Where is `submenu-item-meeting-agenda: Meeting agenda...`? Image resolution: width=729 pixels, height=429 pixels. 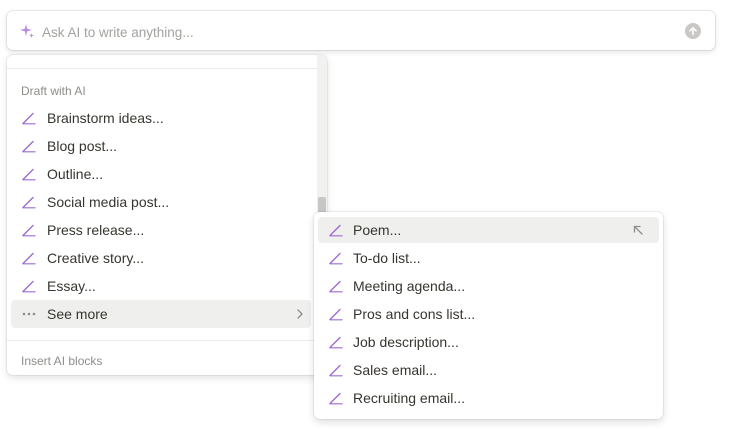
submenu-item-meeting-agenda: Meeting agenda... is located at coordinates (488, 286).